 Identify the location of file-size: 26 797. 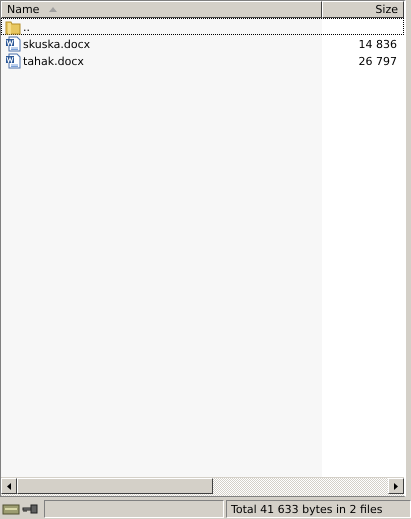
(377, 61).